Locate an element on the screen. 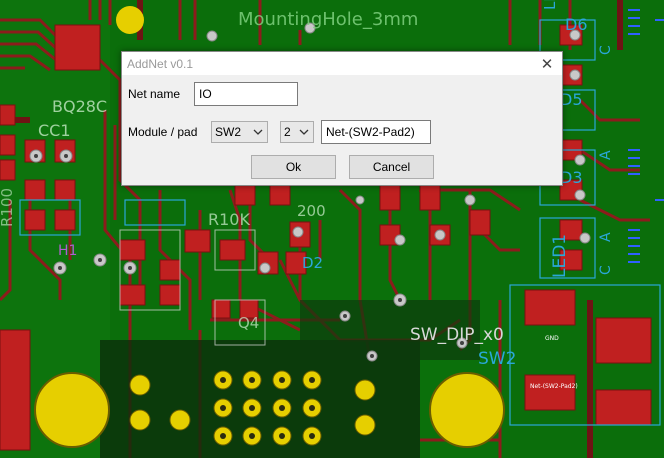 The height and width of the screenshot is (458, 664). d6-label: D6 is located at coordinates (576, 24).